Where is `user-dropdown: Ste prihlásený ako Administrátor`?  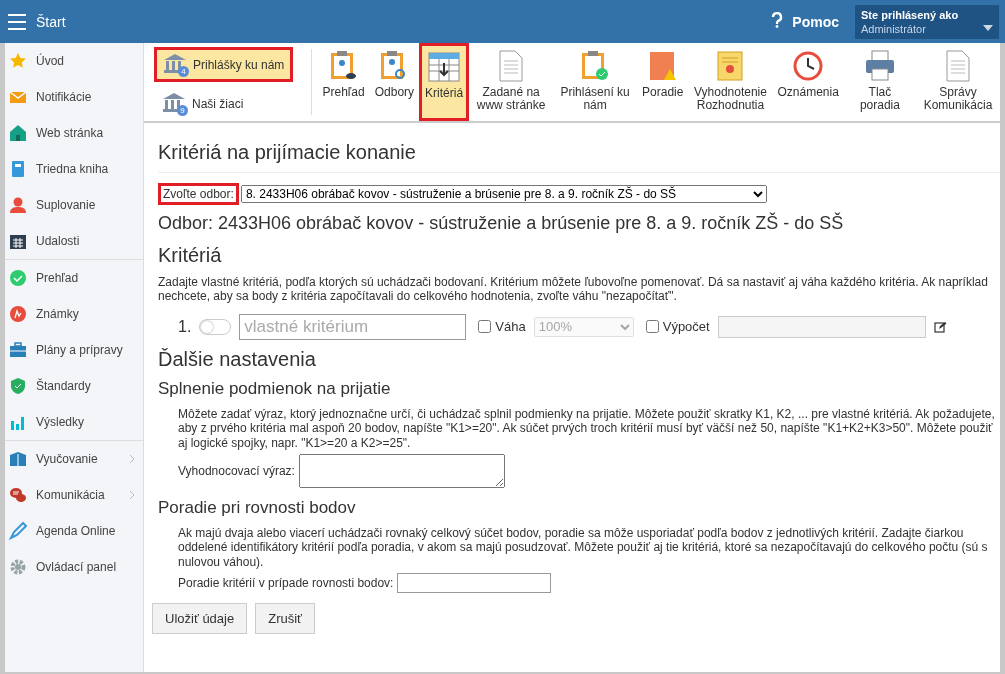 user-dropdown: Ste prihlásený ako Administrátor is located at coordinates (927, 21).